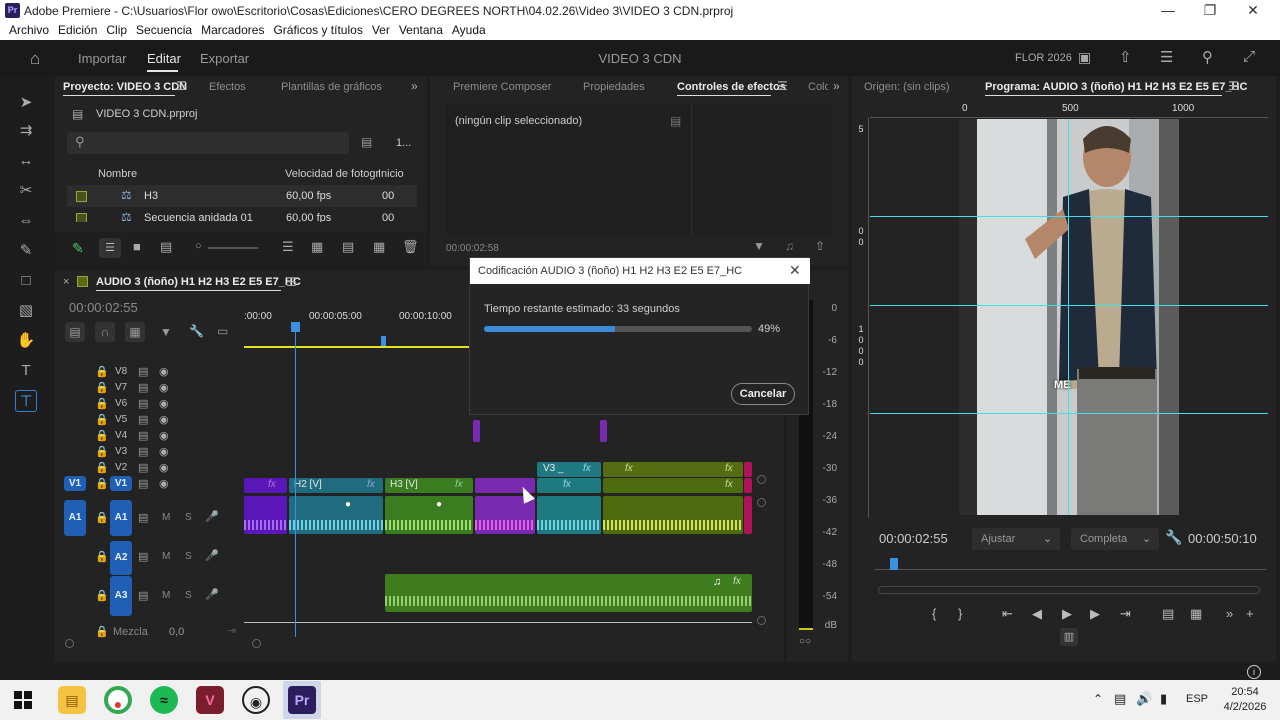  What do you see at coordinates (894, 564) in the screenshot?
I see `playhead-marker` at bounding box center [894, 564].